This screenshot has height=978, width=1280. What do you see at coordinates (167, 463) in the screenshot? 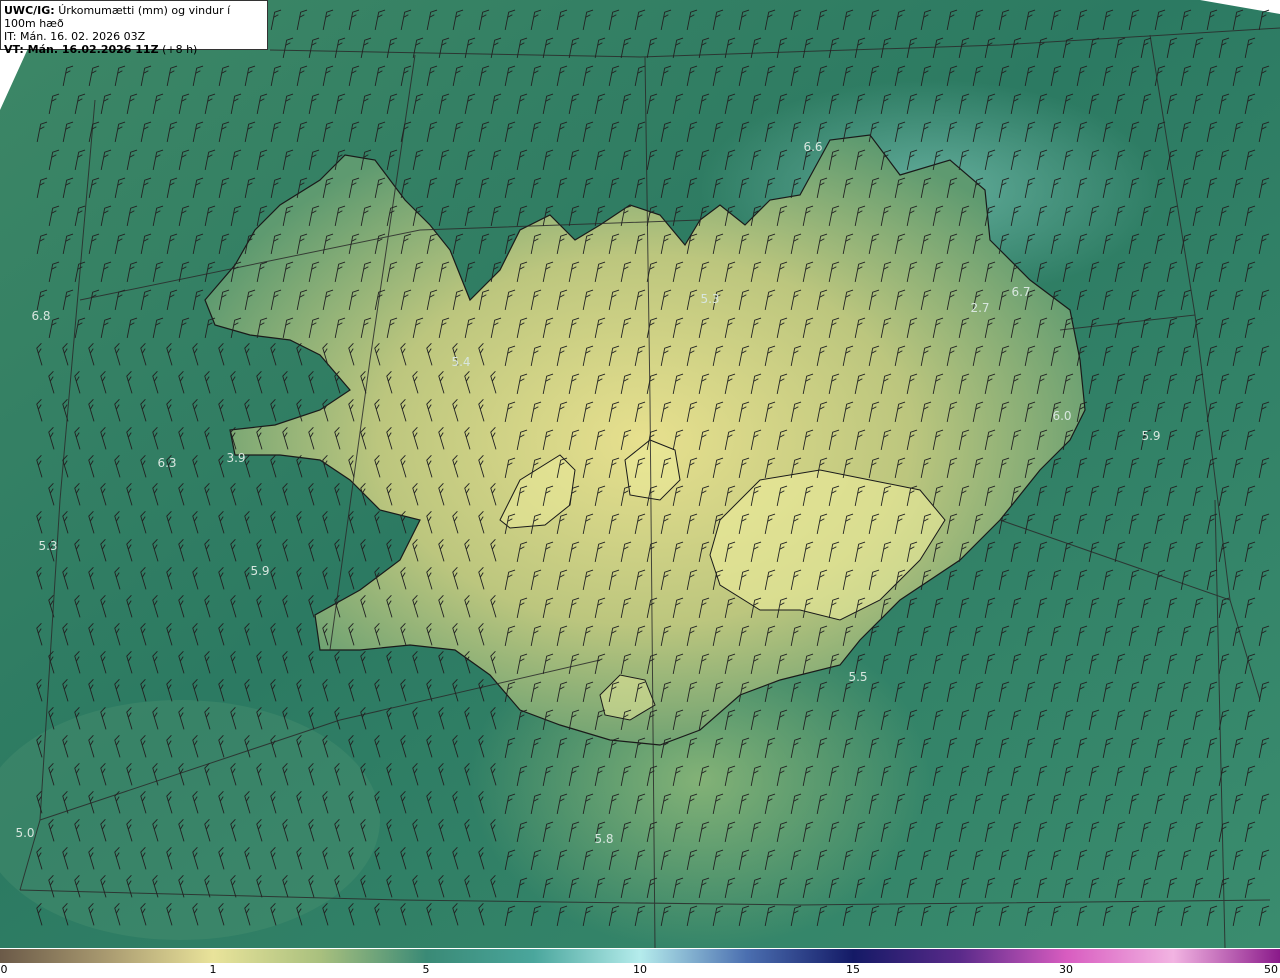
I see `map-value-label: 6.3` at bounding box center [167, 463].